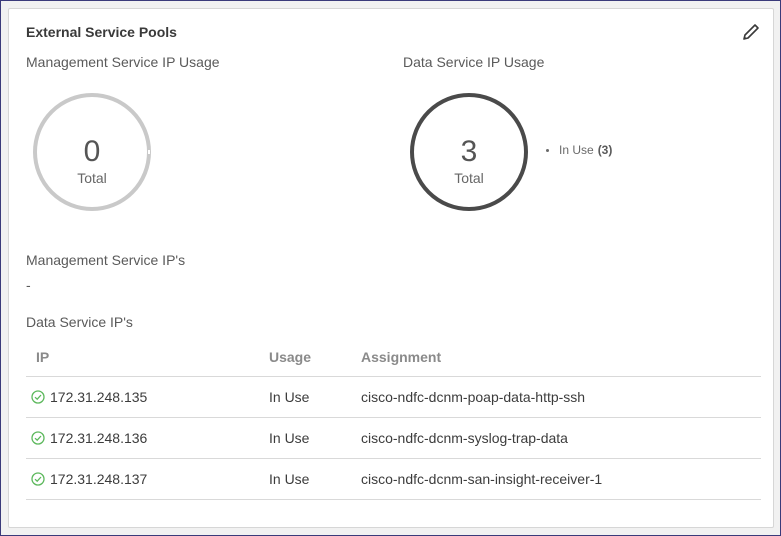  What do you see at coordinates (101, 32) in the screenshot?
I see `card-title: External Service Pools` at bounding box center [101, 32].